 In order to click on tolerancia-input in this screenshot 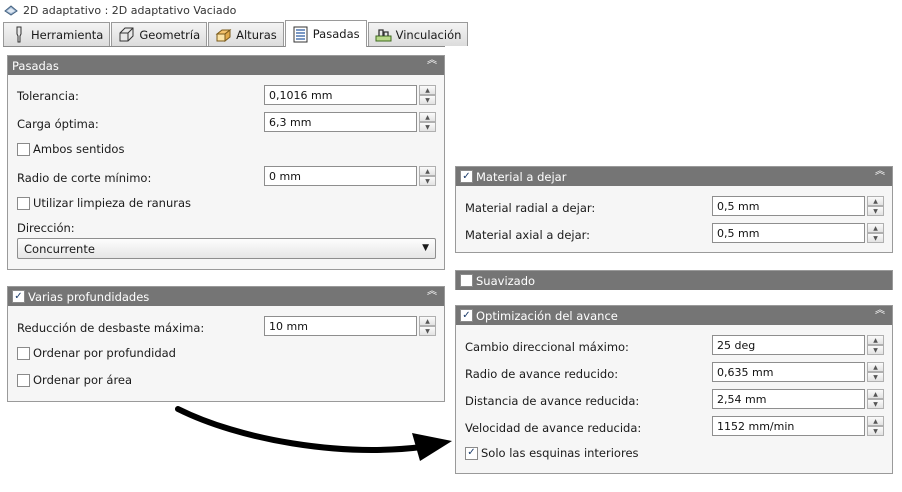, I will do `click(340, 95)`.